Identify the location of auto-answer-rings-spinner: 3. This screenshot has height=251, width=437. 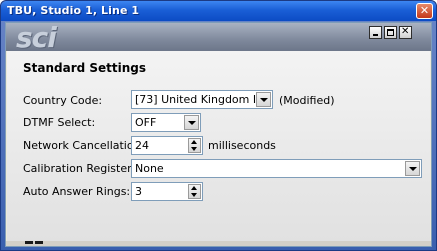
(167, 191).